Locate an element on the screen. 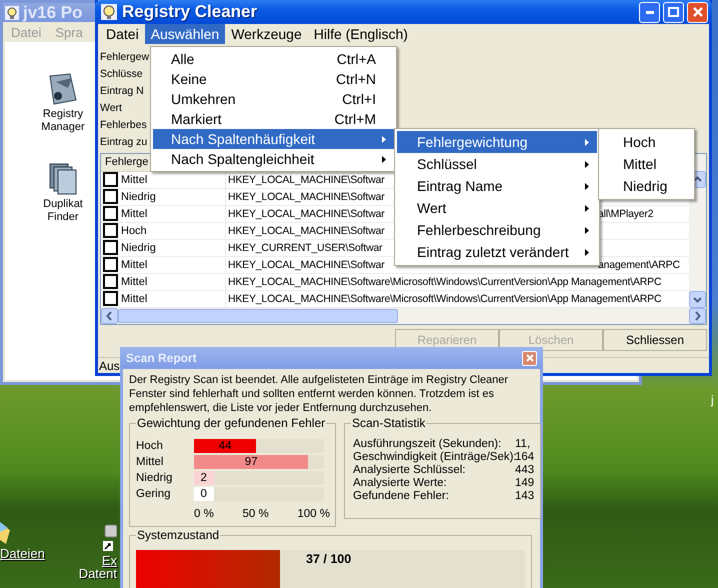 This screenshot has height=588, width=718. window-title: jv16 Po is located at coordinates (53, 12).